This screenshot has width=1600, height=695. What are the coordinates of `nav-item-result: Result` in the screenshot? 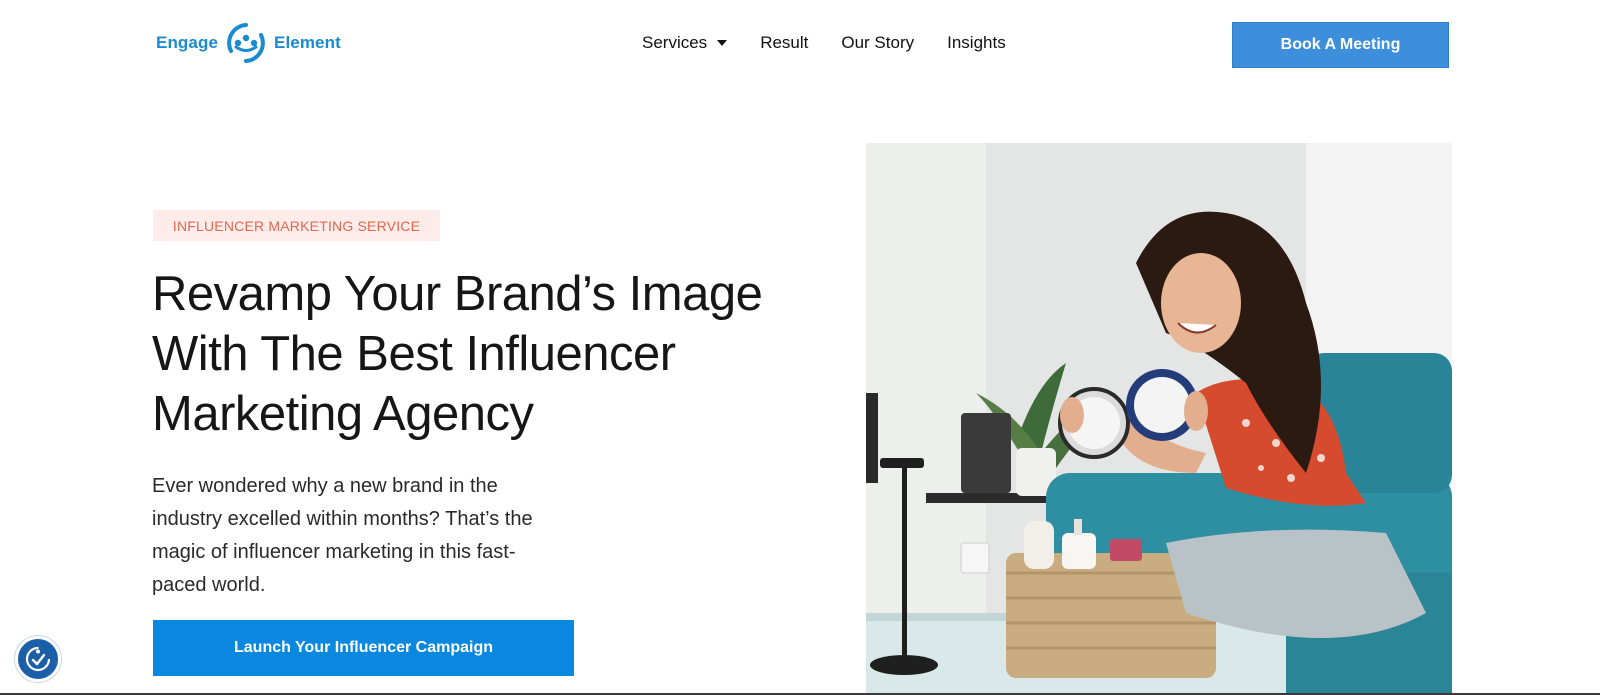 It's located at (784, 43).